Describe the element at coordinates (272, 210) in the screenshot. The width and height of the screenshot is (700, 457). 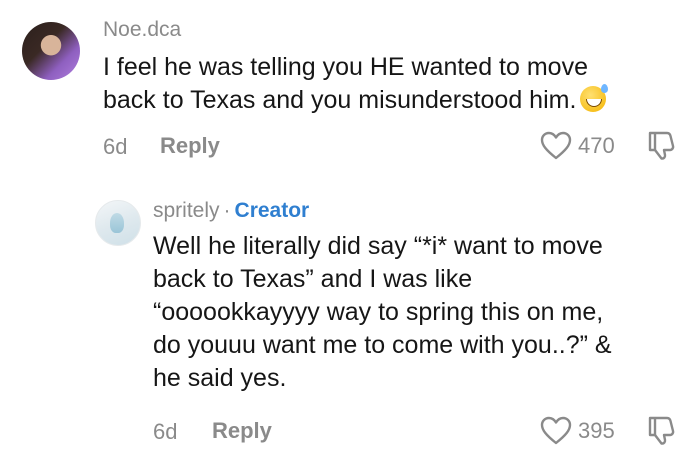
I see `creator-badge: Creator` at that location.